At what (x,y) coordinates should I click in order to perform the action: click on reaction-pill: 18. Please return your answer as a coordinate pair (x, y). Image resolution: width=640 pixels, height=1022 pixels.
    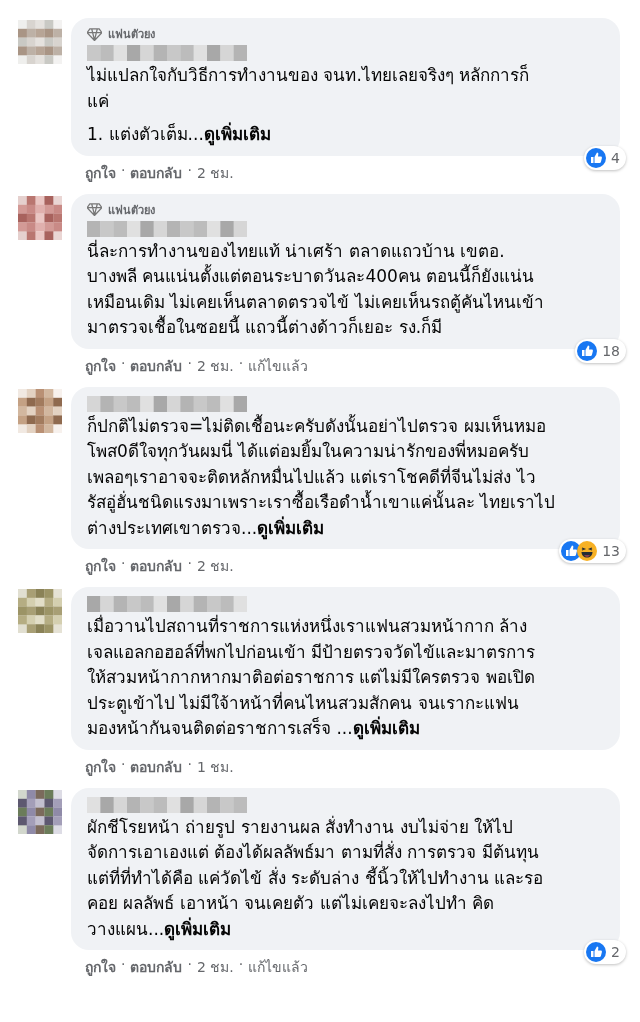
    Looking at the image, I should click on (600, 350).